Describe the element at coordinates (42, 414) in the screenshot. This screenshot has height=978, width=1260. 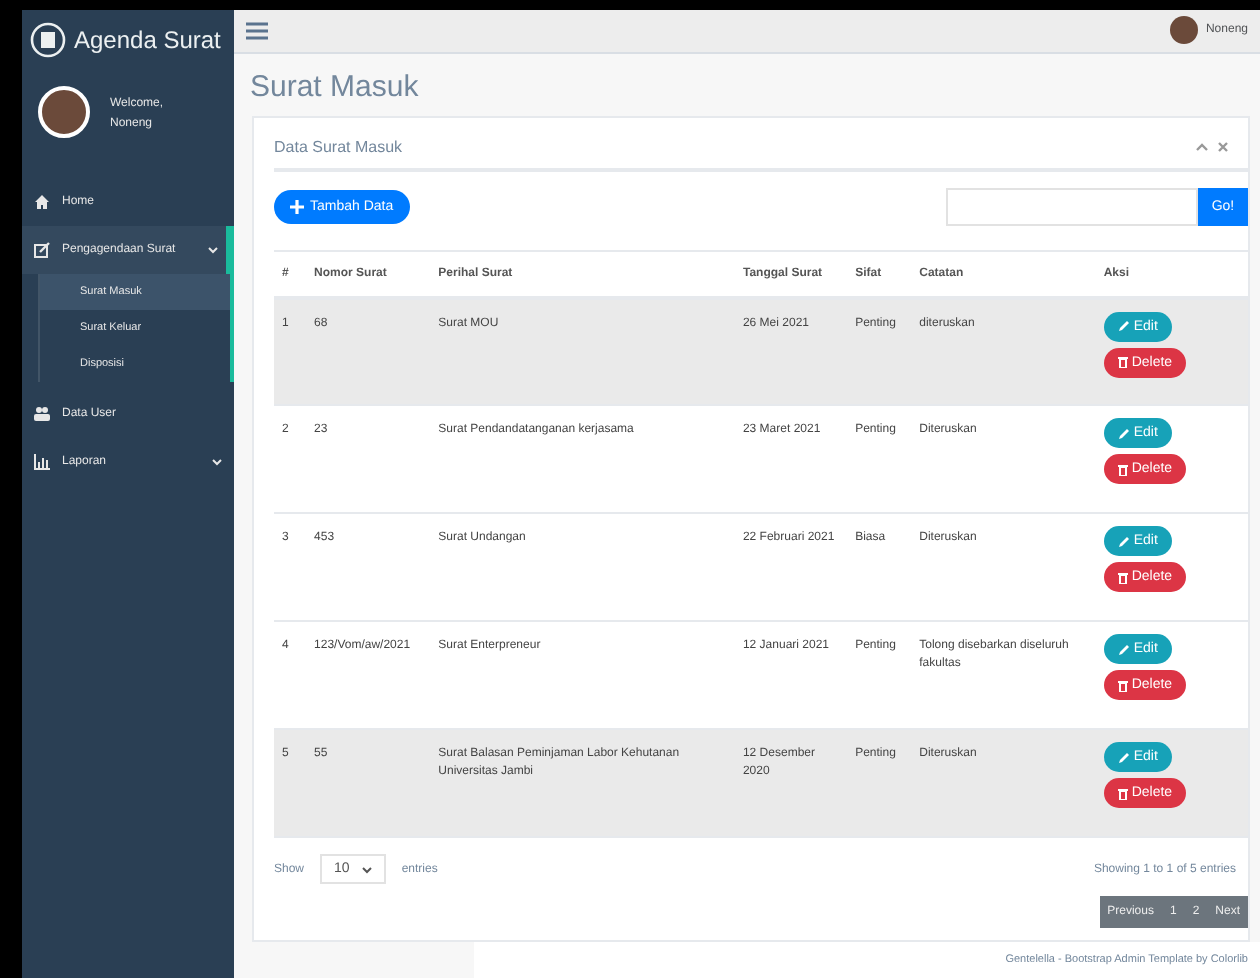
I see `users-icon` at that location.